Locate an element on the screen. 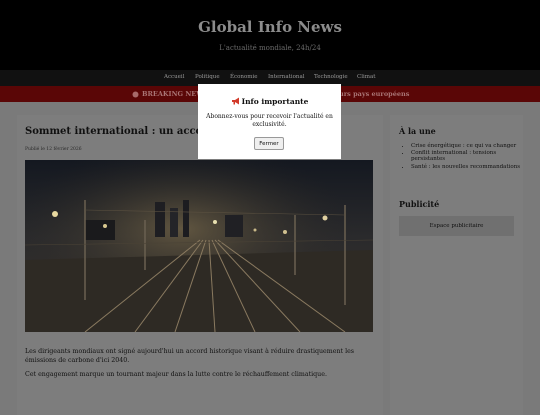 Image resolution: width=540 pixels, height=415 pixels. site-title: Global Info News is located at coordinates (270, 27).